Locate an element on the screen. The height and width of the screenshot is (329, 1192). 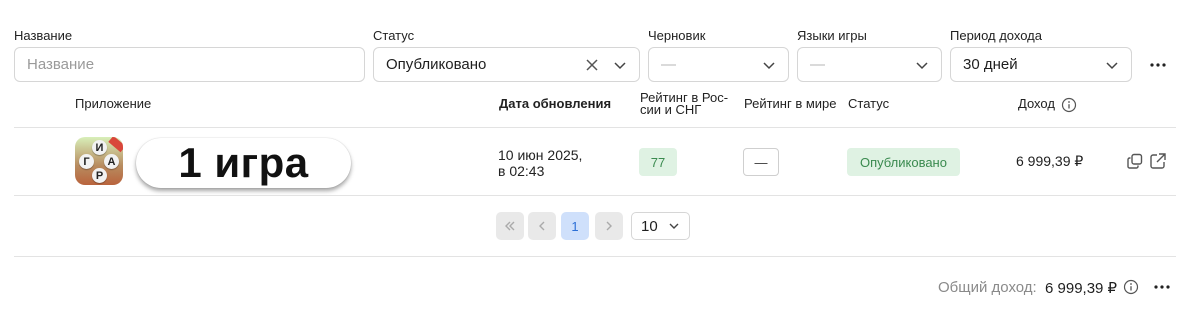
prev-page-button is located at coordinates (542, 226).